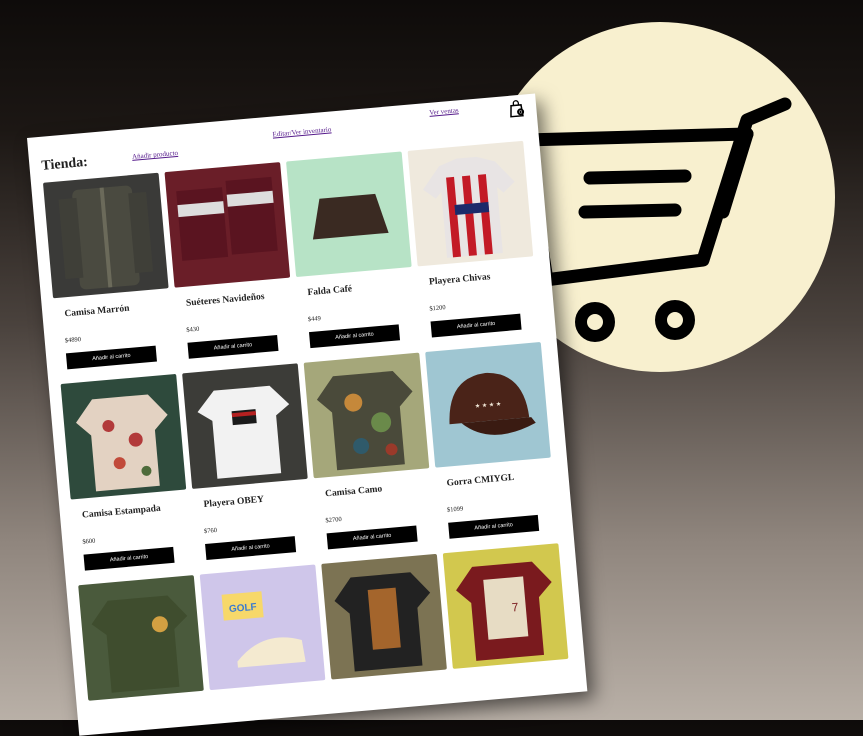 This screenshot has height=736, width=863. I want to click on product-card: Camisa Estampada $600 Añadir al carrito, so click(123, 472).